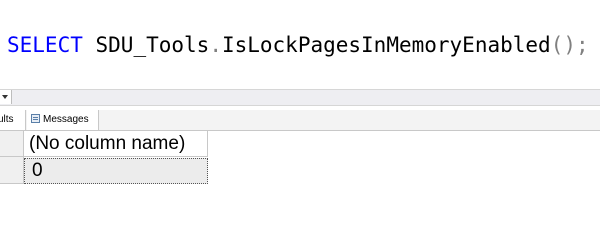  I want to click on grid-corner, so click(12, 144).